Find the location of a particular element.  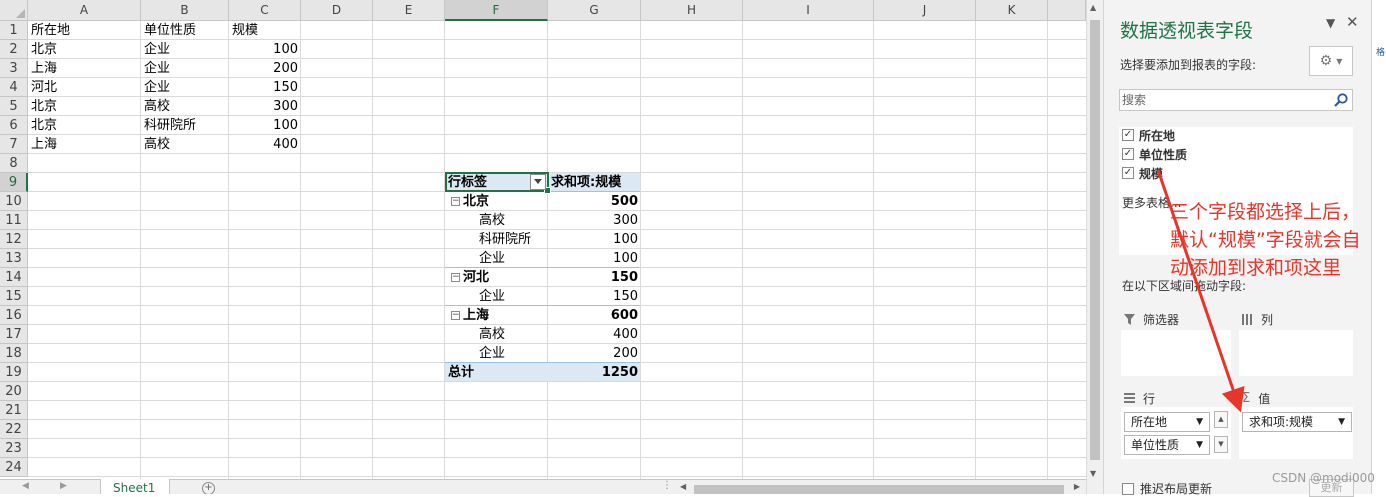

vertical-scroll-thumb is located at coordinates (1095, 240).